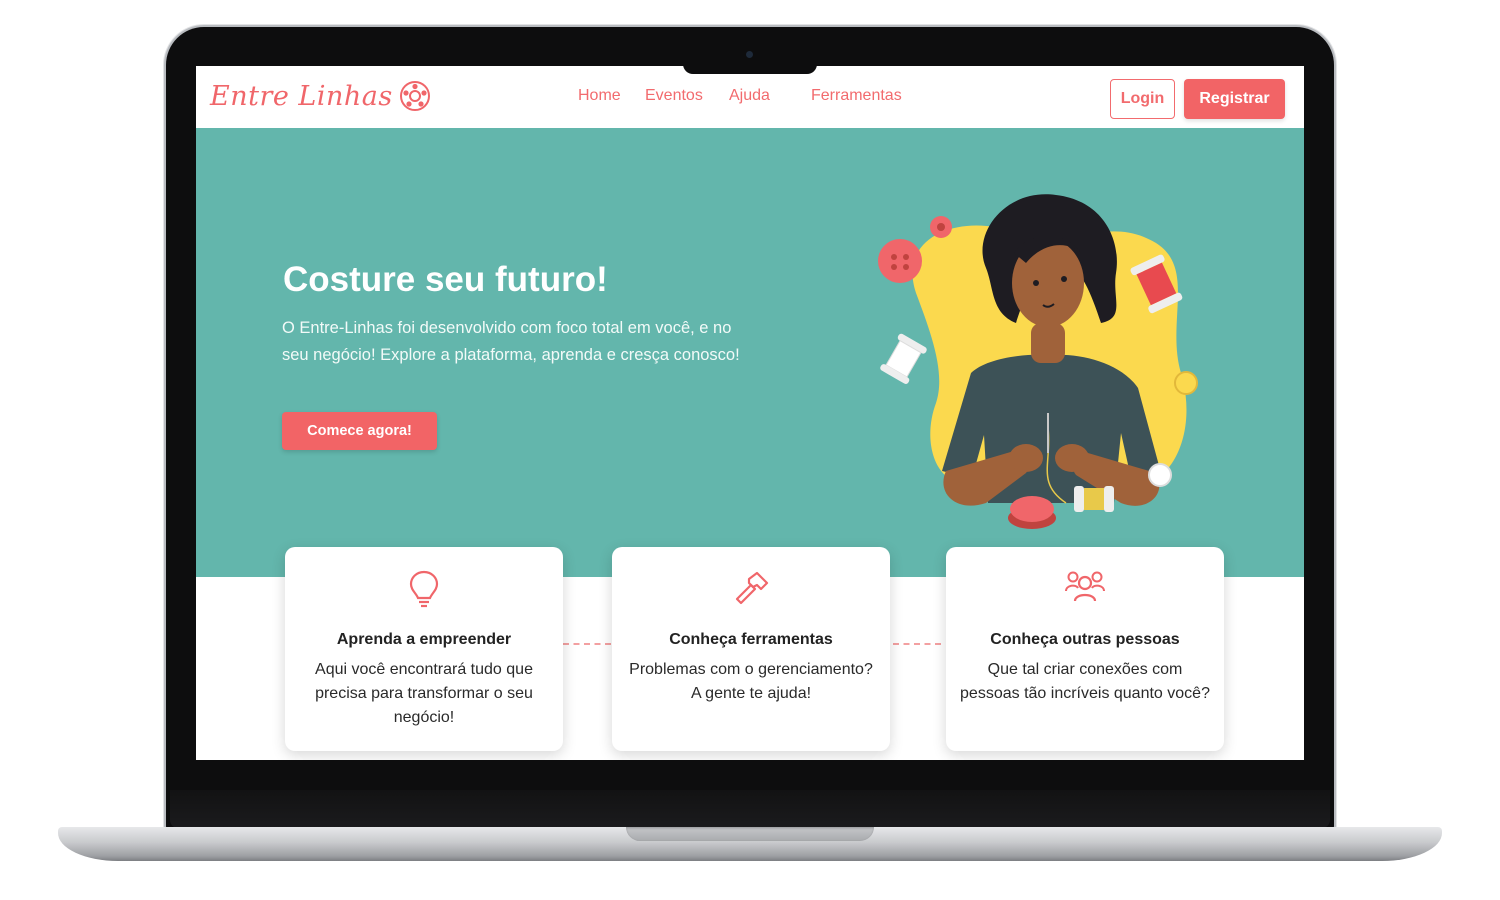  I want to click on hero-title: Costure seu futuro!, so click(445, 279).